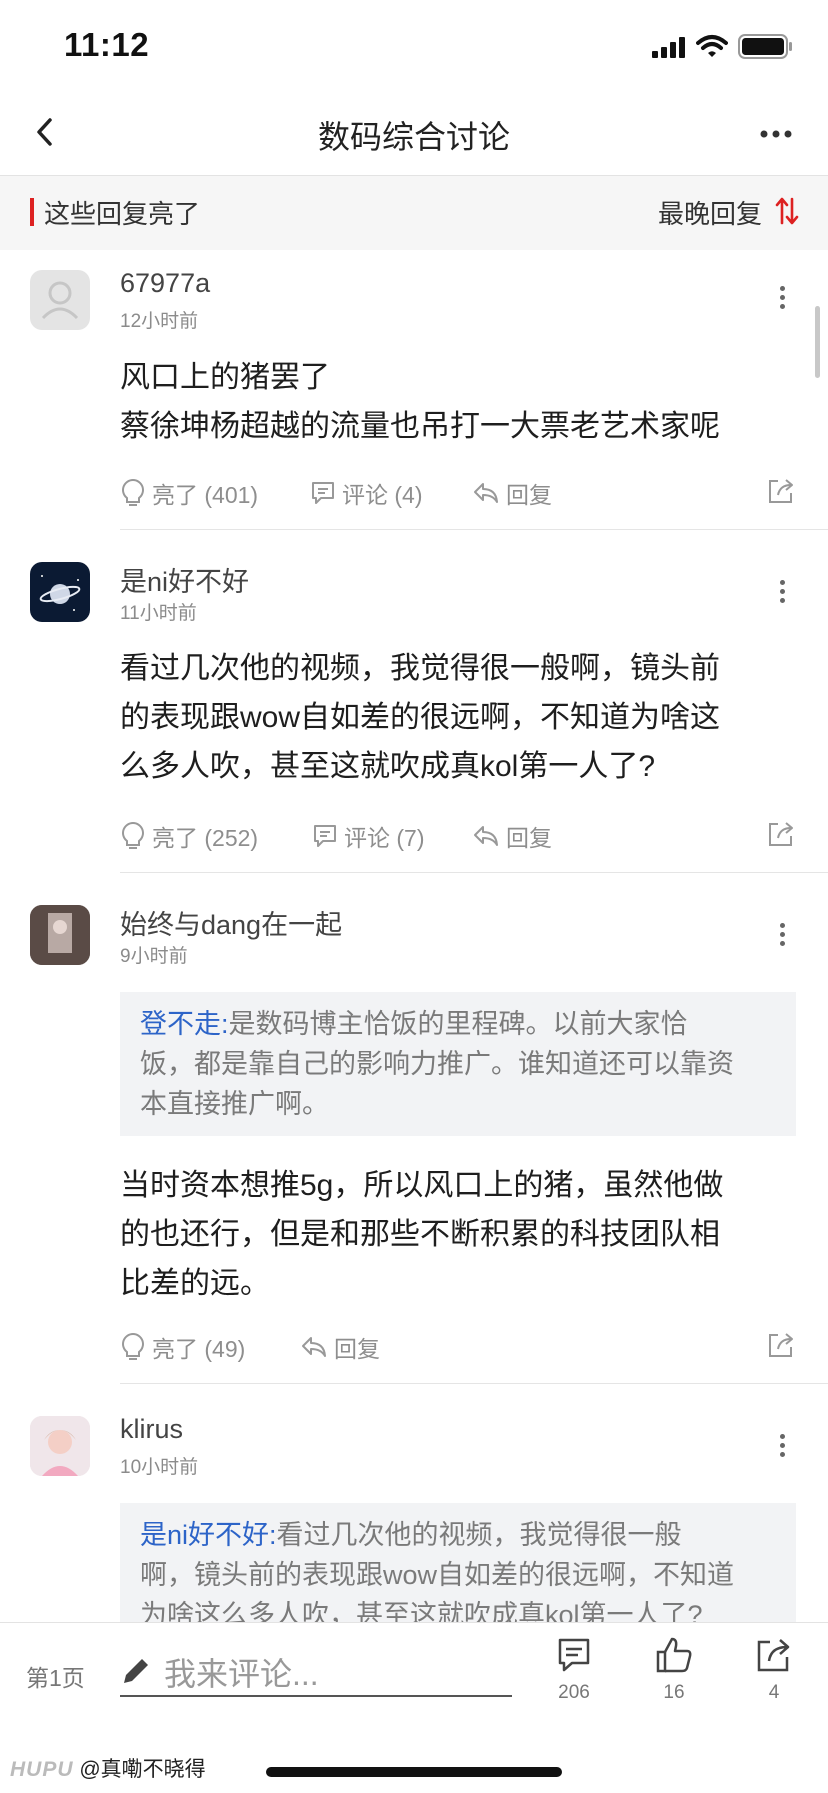 The width and height of the screenshot is (828, 1793). I want to click on content-line: 的表现跟wow自如差的很远啊，不知道为啥这, so click(420, 717).